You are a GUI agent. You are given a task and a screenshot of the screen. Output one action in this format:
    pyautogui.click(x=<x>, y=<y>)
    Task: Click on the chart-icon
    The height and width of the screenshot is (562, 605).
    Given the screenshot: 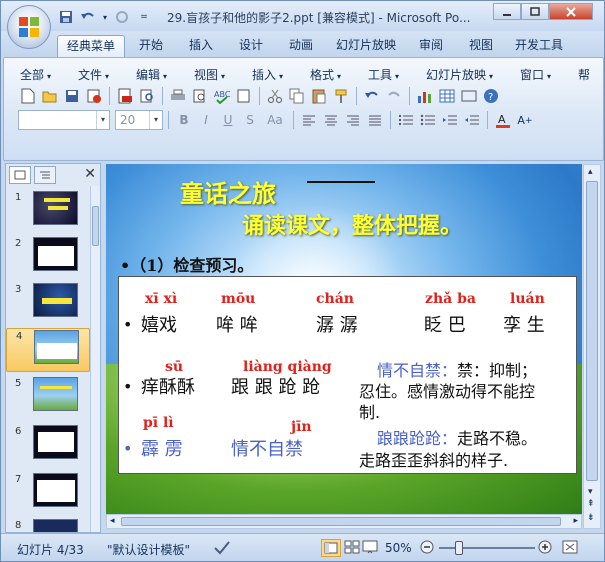 What is the action you would take?
    pyautogui.click(x=425, y=96)
    